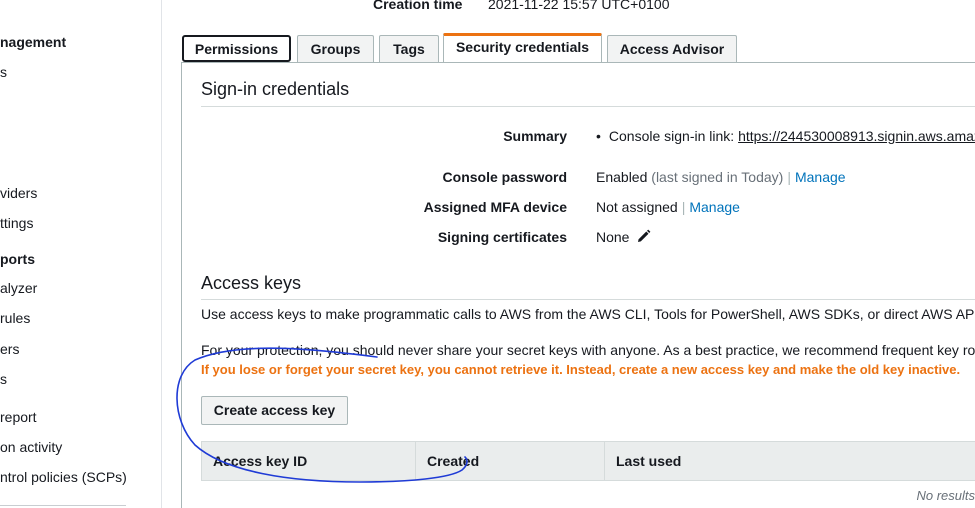  Describe the element at coordinates (63, 477) in the screenshot. I see `sidebar-item-service-control-policies: ntrol policies (SCPs)` at that location.